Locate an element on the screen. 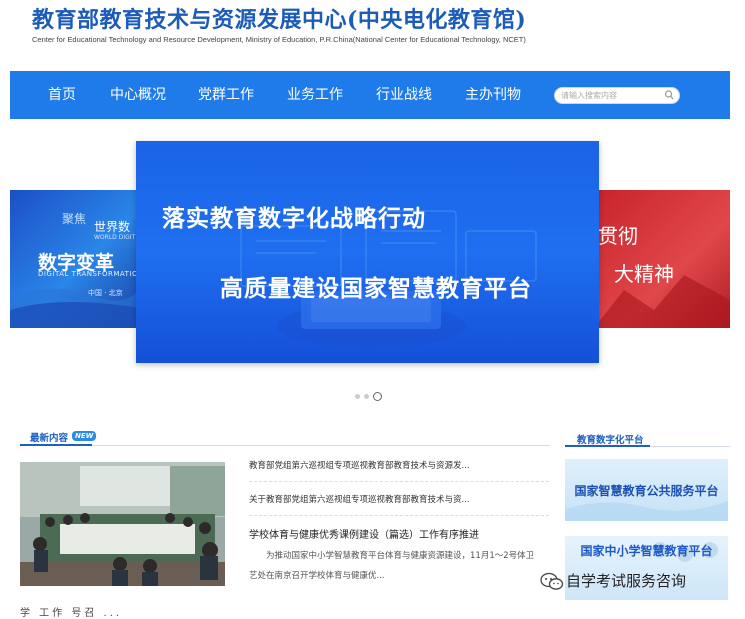 The width and height of the screenshot is (745, 619). nav-item-business: 业务工作 is located at coordinates (315, 95).